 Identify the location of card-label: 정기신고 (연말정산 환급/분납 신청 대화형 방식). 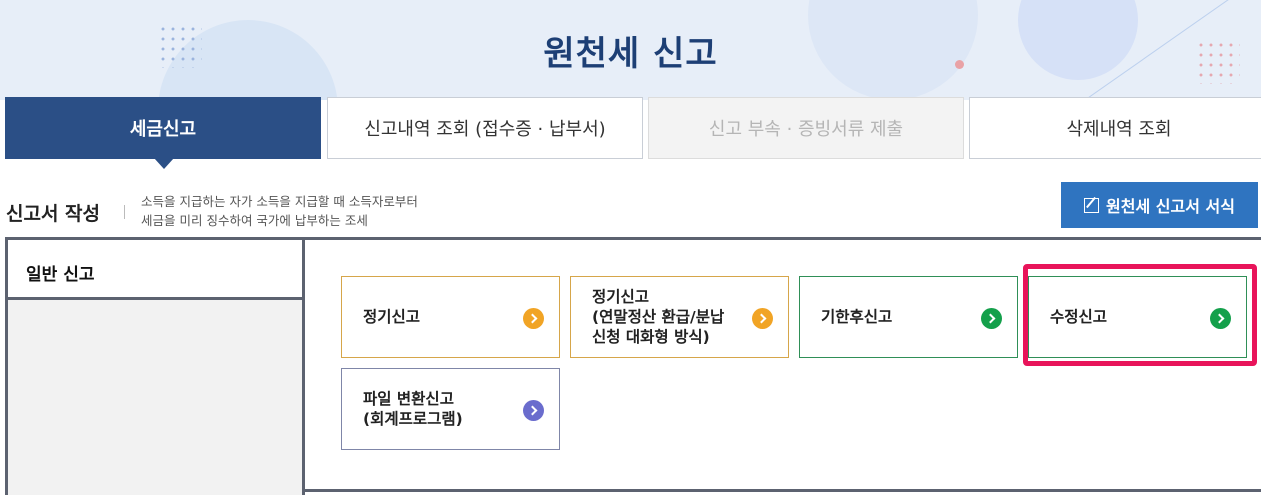
(658, 317).